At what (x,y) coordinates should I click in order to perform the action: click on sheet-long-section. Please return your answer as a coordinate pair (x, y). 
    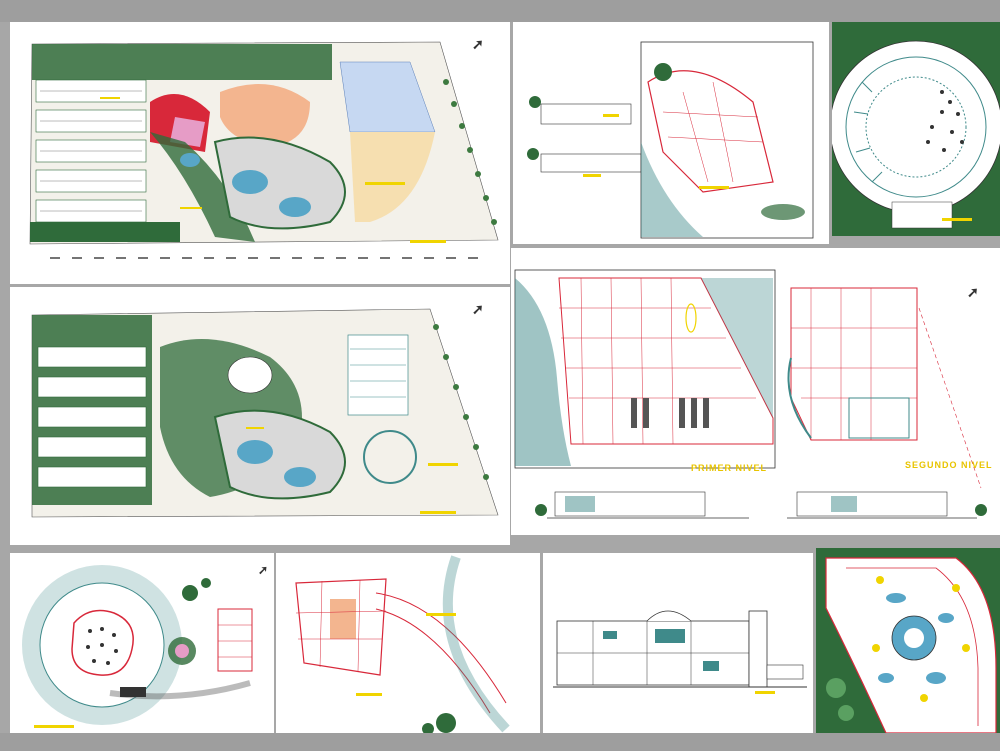
    Looking at the image, I should click on (678, 643).